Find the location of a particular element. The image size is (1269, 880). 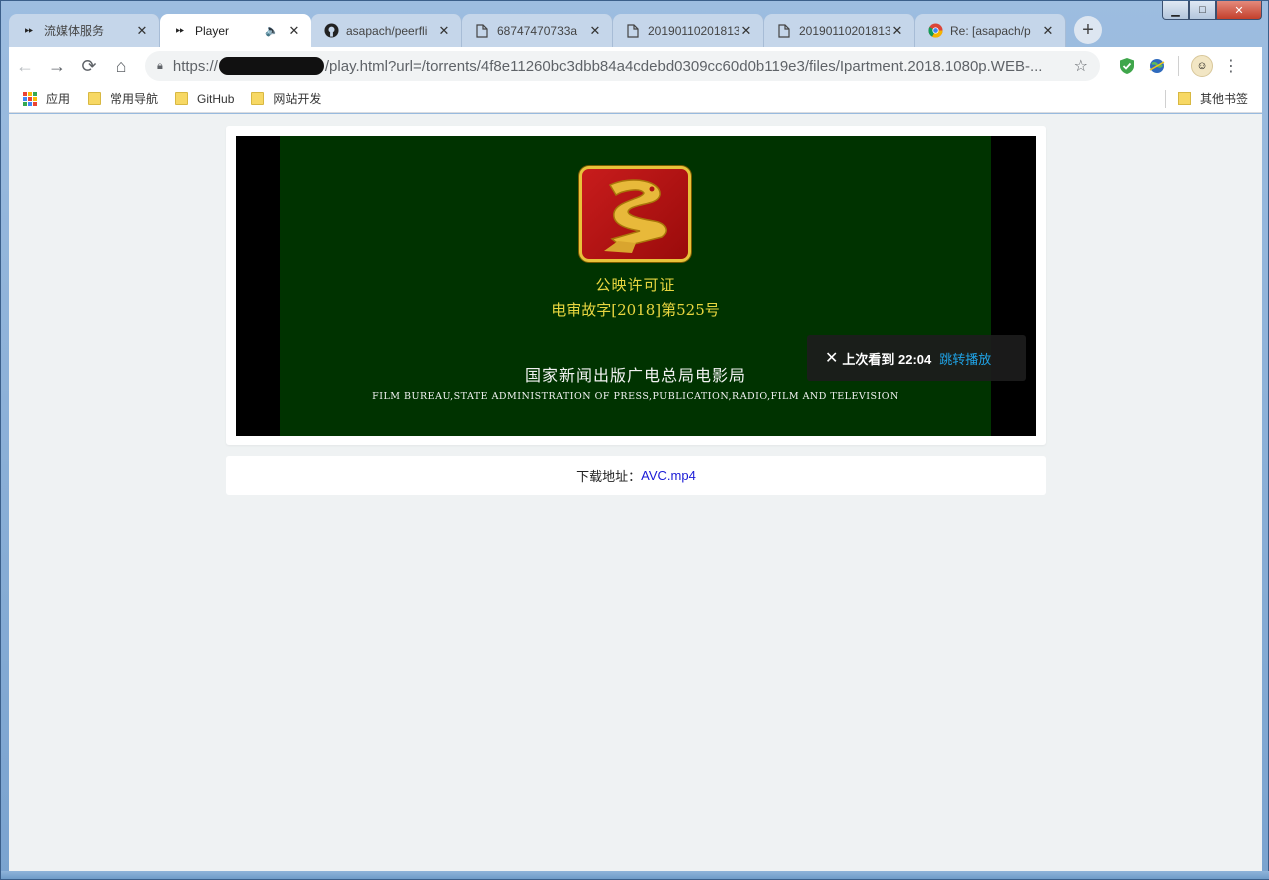

film-bureau-dragon-logo is located at coordinates (635, 214).